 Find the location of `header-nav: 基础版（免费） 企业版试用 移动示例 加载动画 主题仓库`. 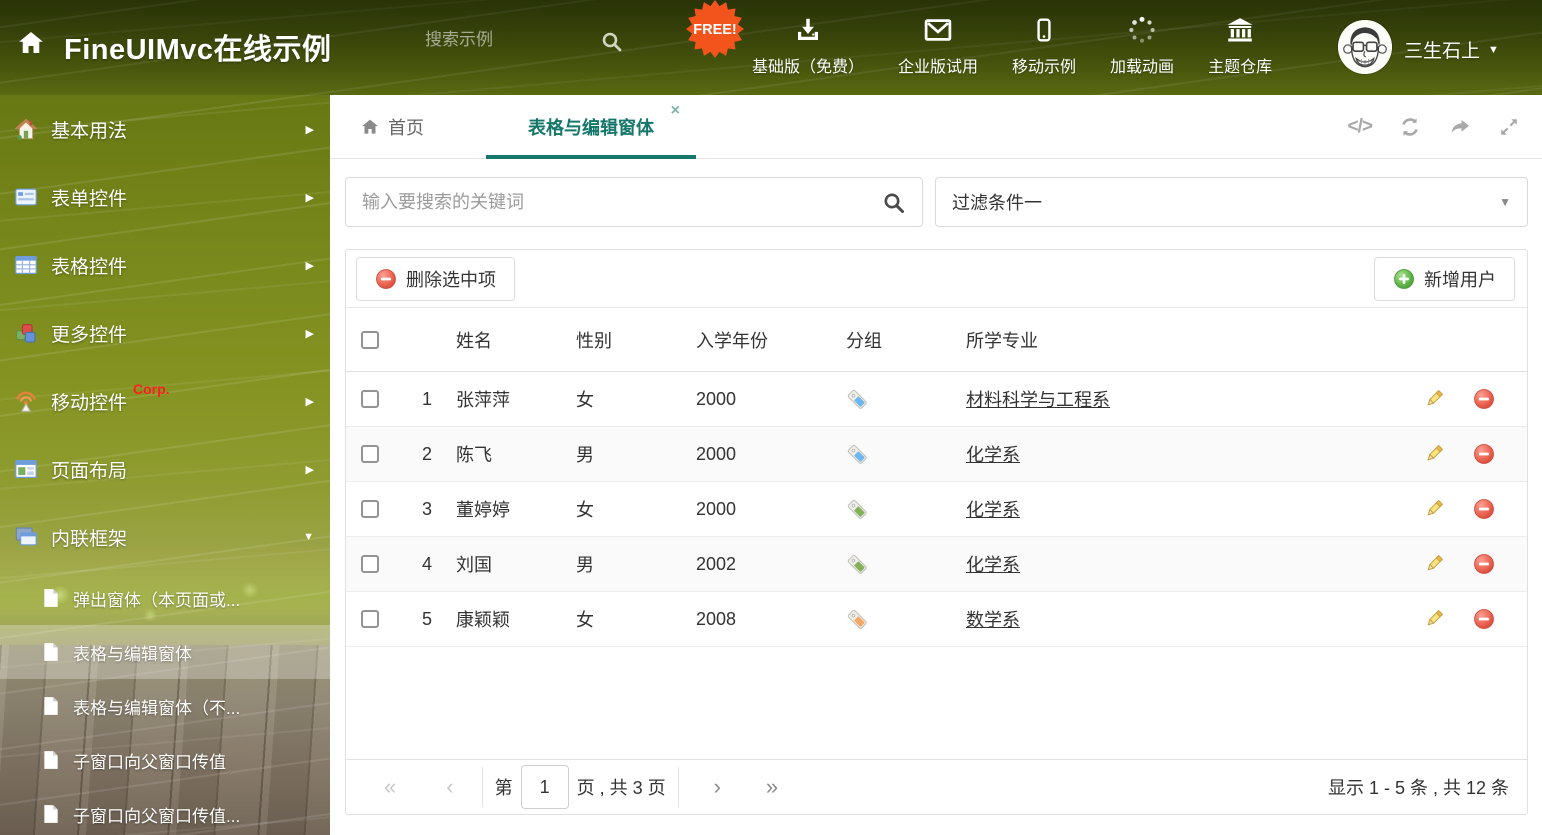

header-nav: 基础版（免费） 企业版试用 移动示例 加载动画 主题仓库 is located at coordinates (1029, 45).